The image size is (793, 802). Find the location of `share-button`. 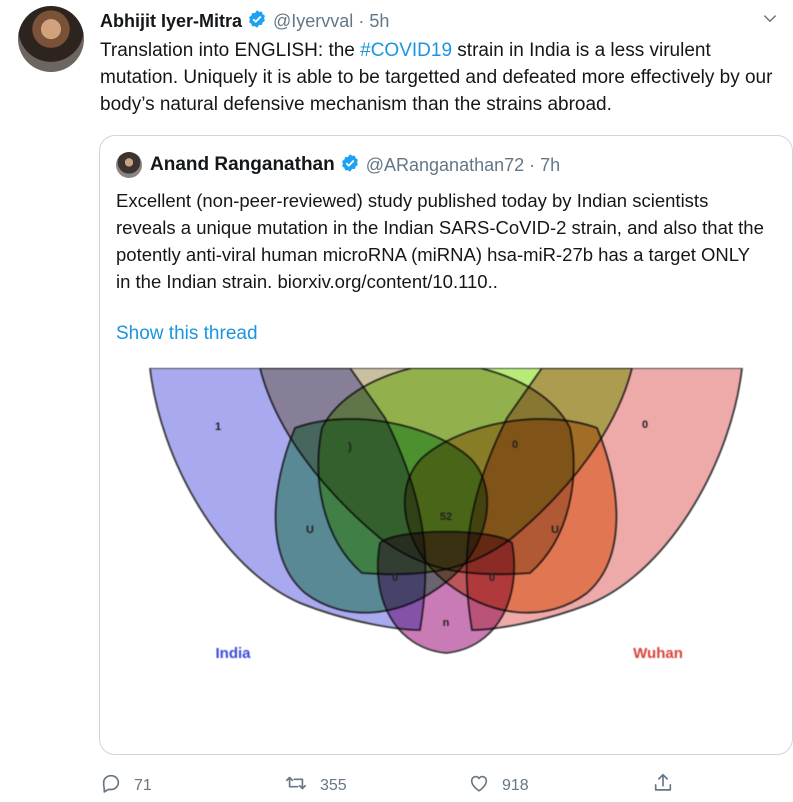

share-button is located at coordinates (663, 785).